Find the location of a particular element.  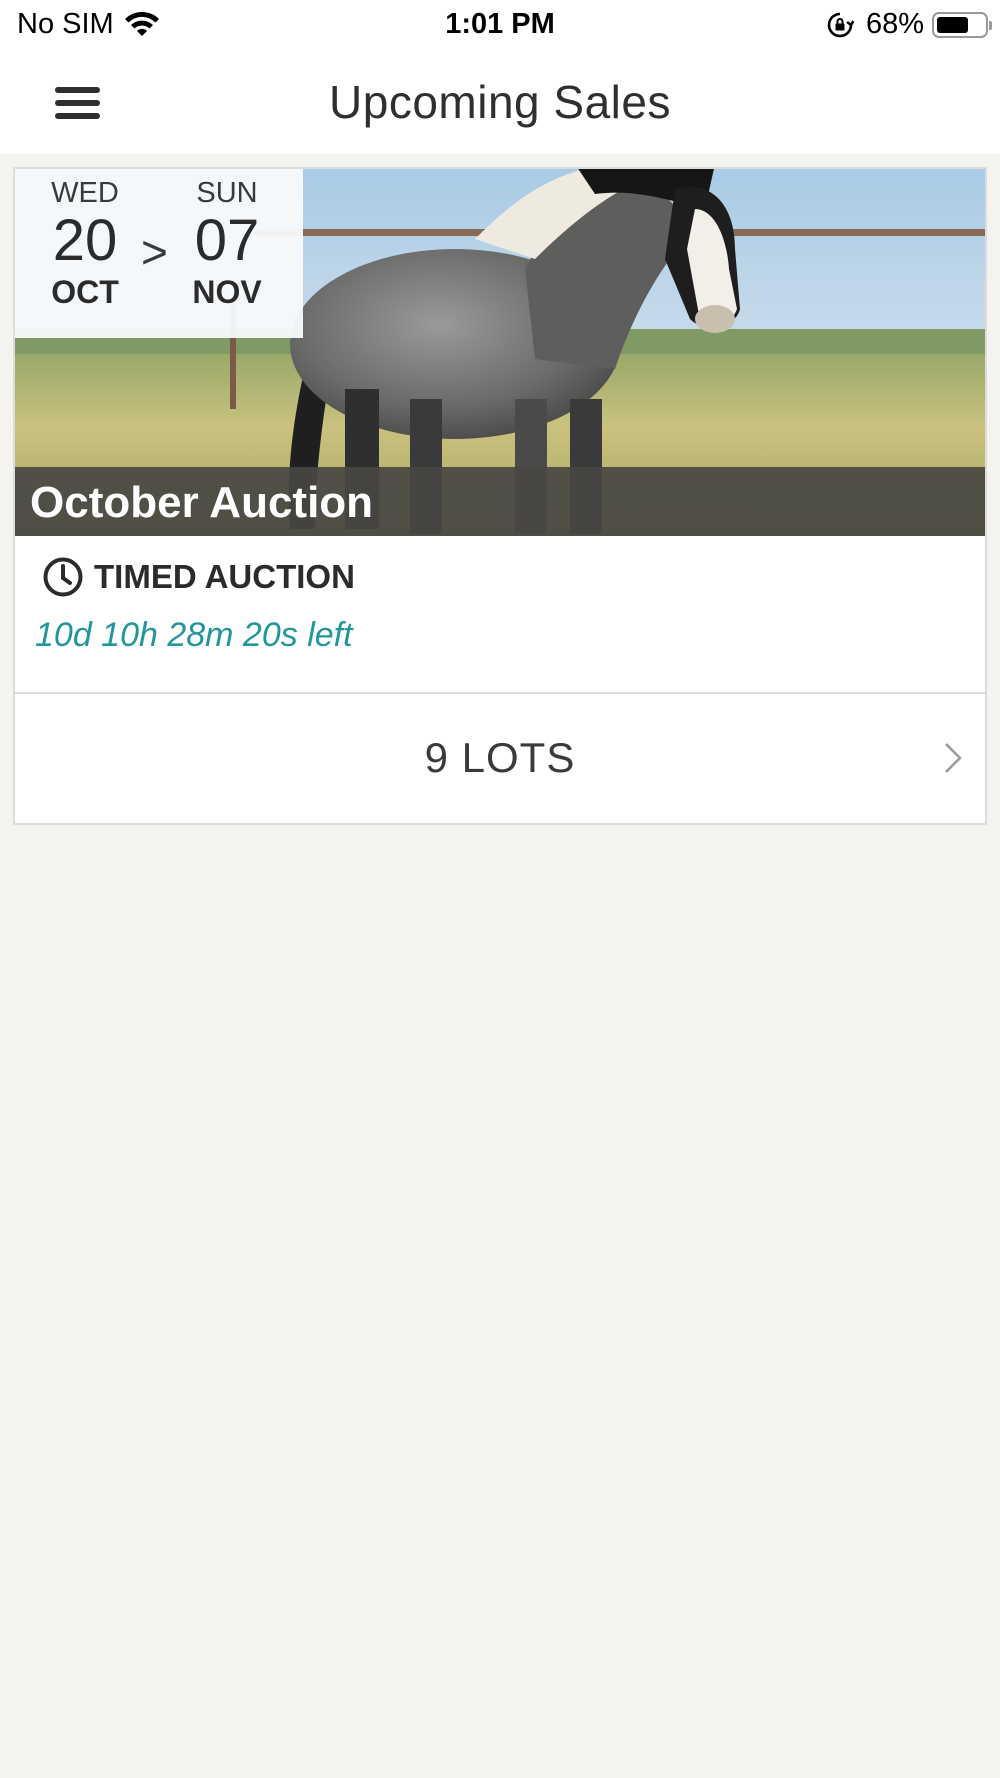

auction-type: TIMED AUCTION is located at coordinates (198, 577).